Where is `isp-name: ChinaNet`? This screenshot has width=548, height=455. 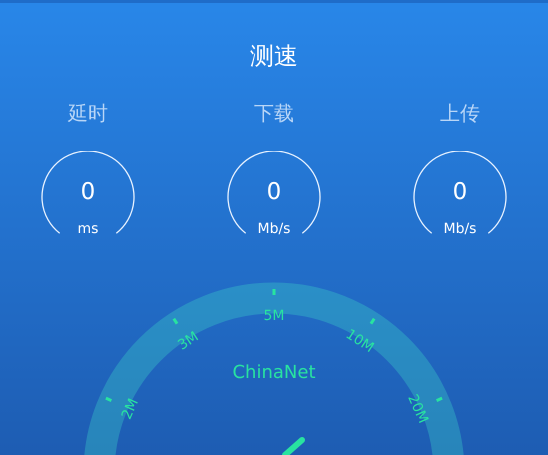
isp-name: ChinaNet is located at coordinates (274, 372).